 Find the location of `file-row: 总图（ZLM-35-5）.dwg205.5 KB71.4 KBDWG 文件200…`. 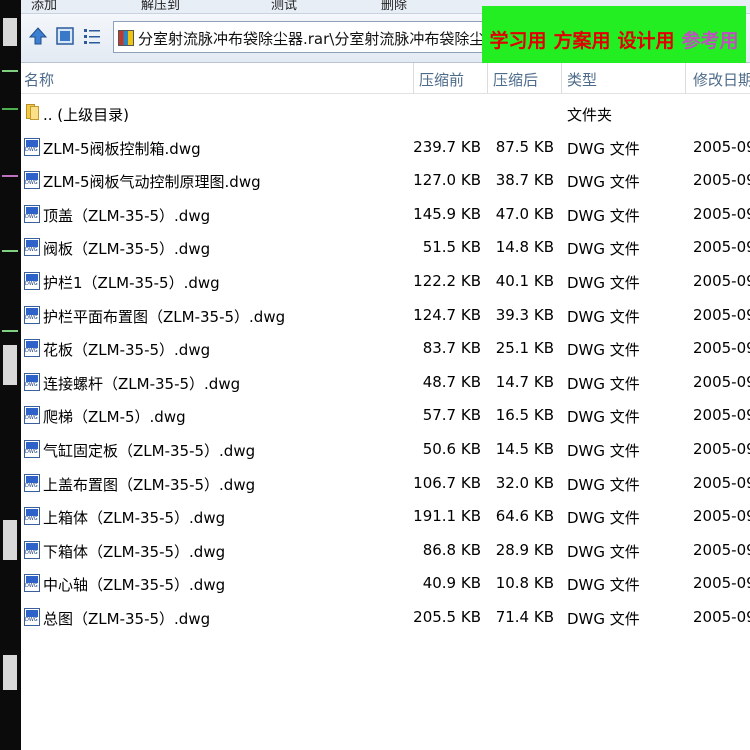

file-row: 总图（ZLM-35-5）.dwg205.5 KB71.4 KBDWG 文件200… is located at coordinates (385, 617).